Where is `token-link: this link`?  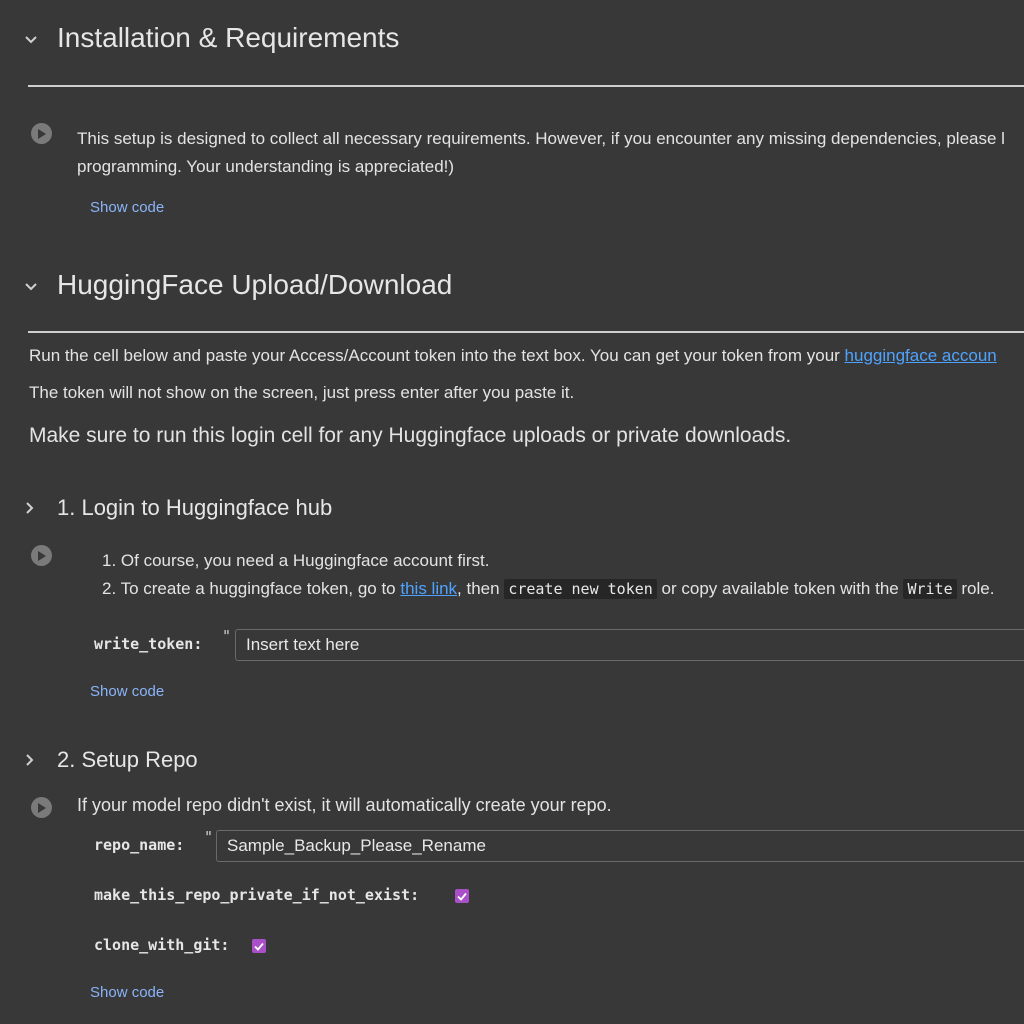 token-link: this link is located at coordinates (428, 588).